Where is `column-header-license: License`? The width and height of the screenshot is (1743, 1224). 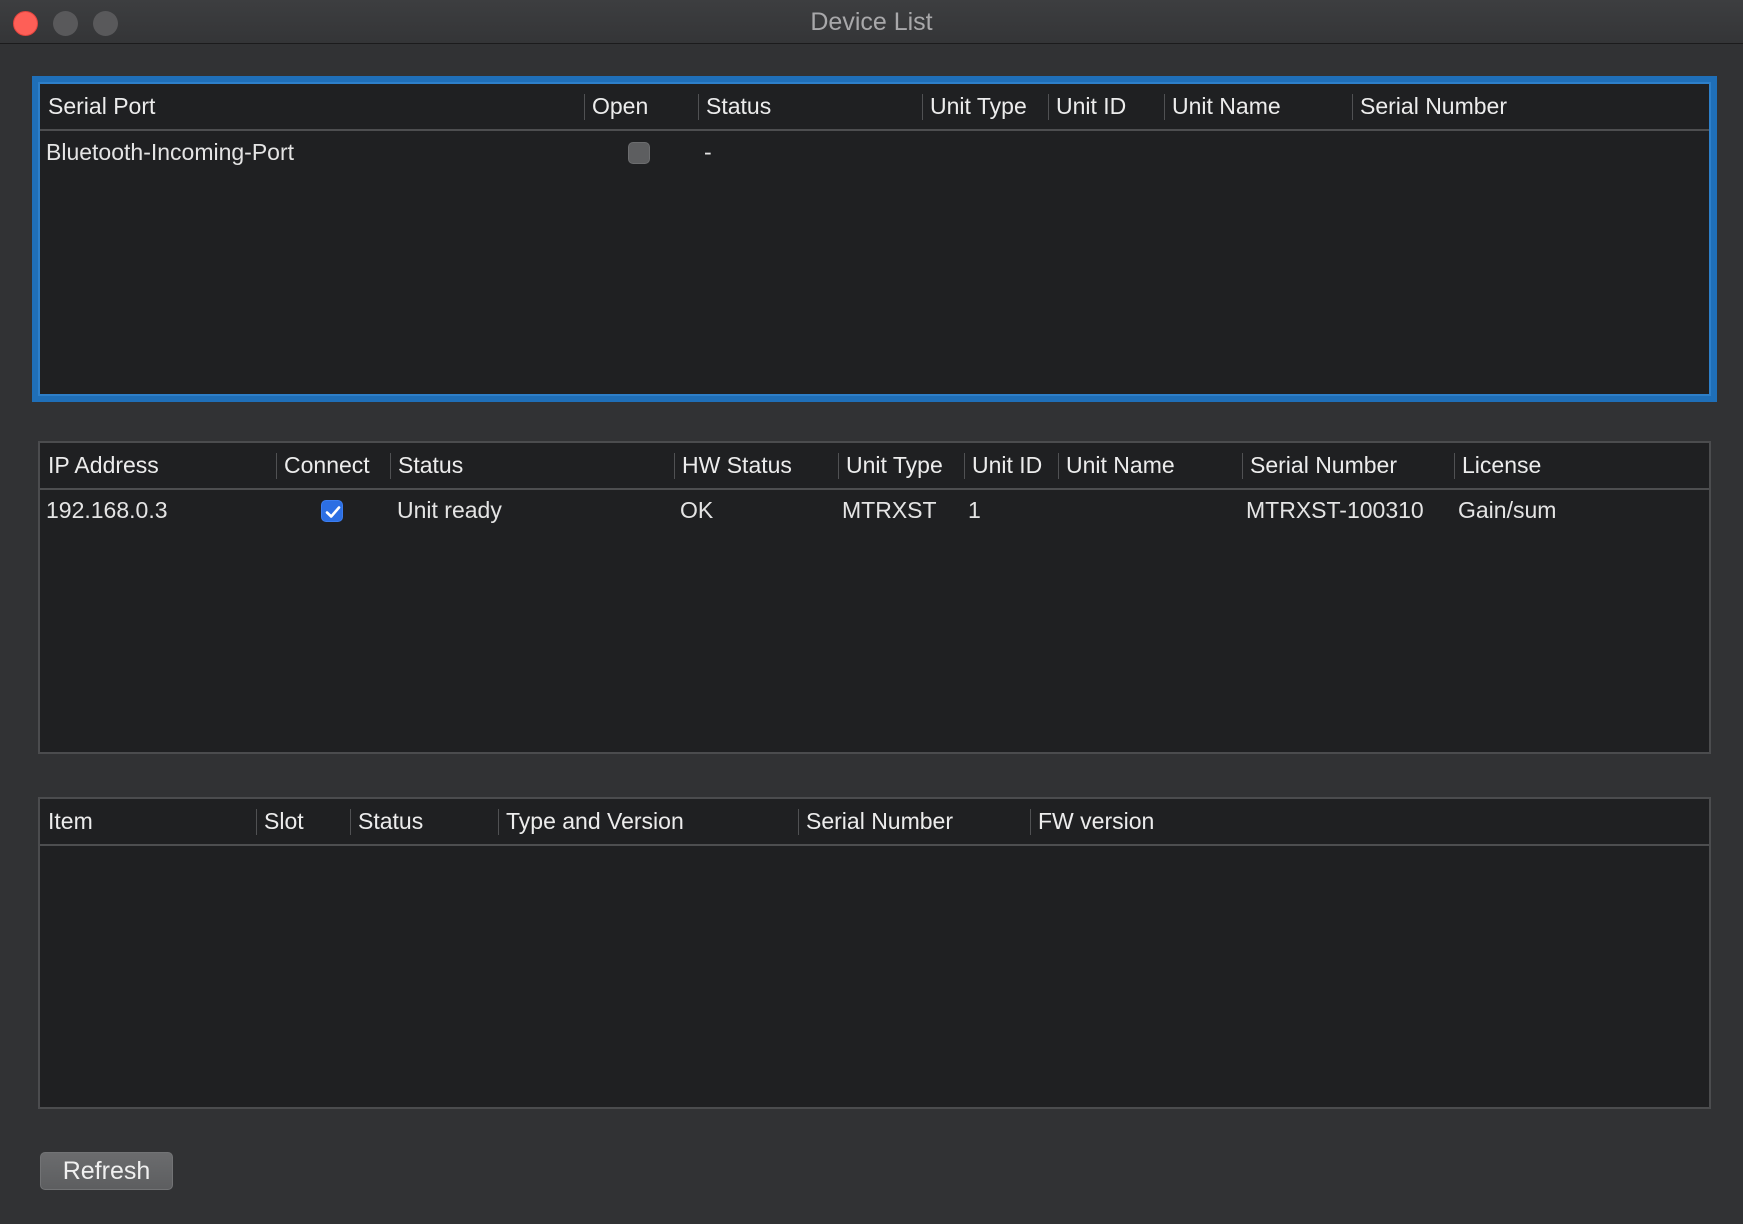 column-header-license: License is located at coordinates (1554, 465).